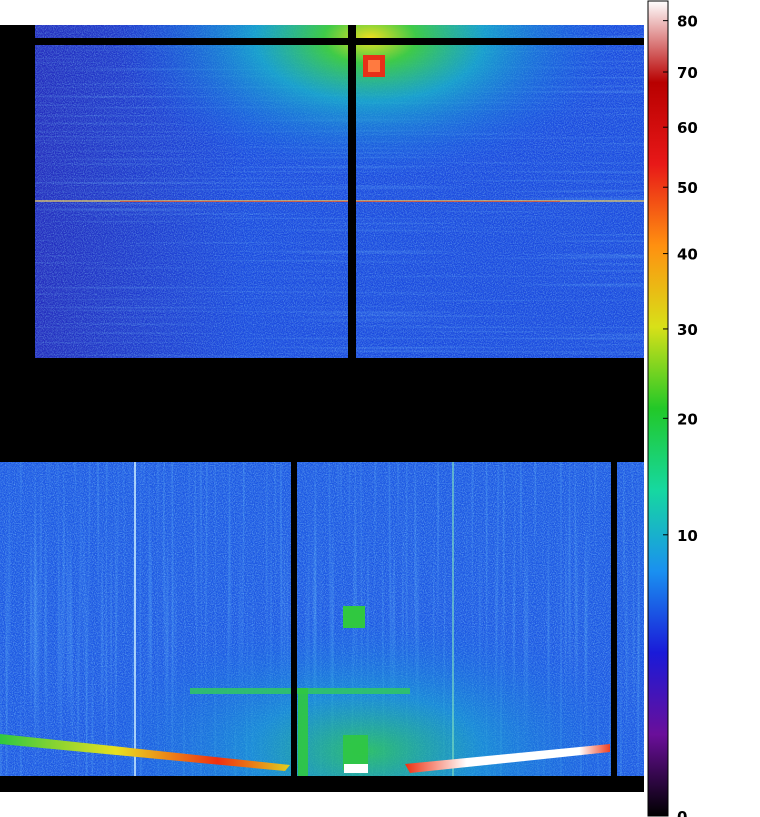 This screenshot has height=817, width=760. Describe the element at coordinates (339, 41) in the screenshot. I see `upper-gap-horizontal` at that location.